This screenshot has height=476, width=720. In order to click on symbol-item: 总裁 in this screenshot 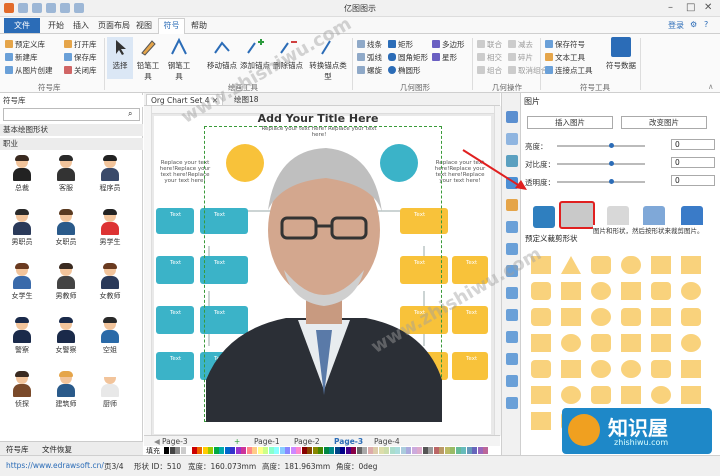, I will do `click(22, 174)`.